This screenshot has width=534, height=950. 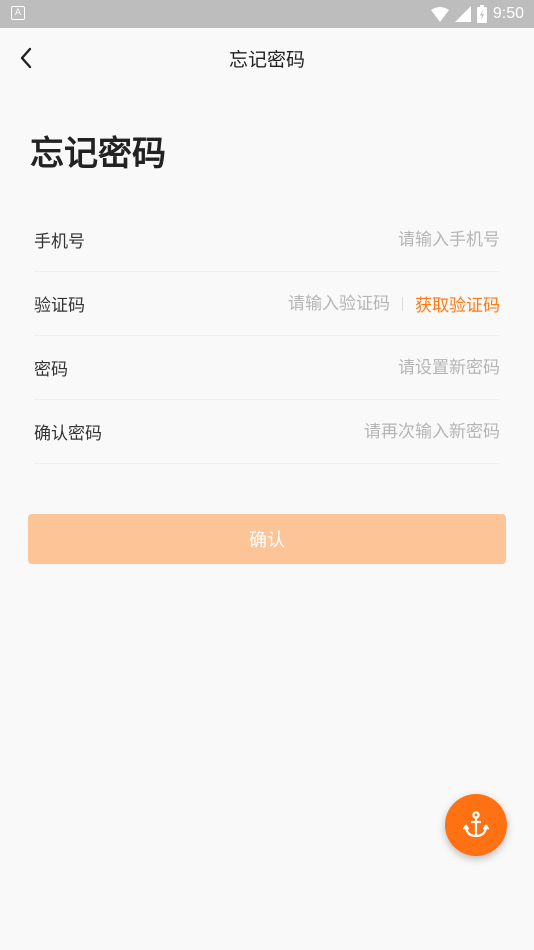 What do you see at coordinates (292, 239) in the screenshot?
I see `phone-input` at bounding box center [292, 239].